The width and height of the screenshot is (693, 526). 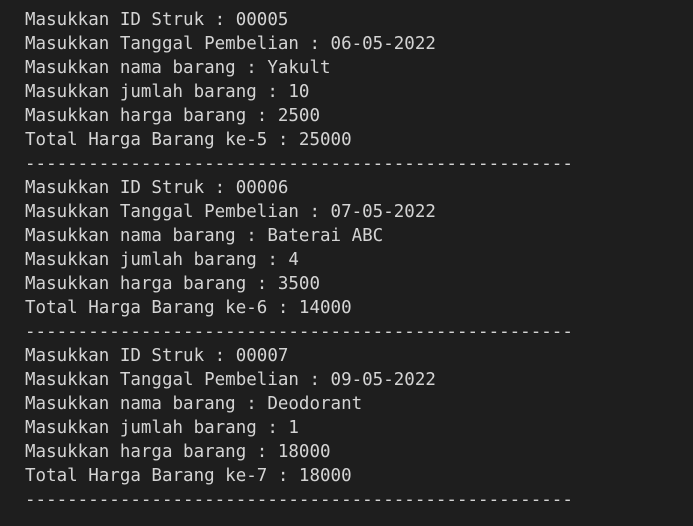 What do you see at coordinates (194, 404) in the screenshot?
I see `item-name-line: Masukkan nama barang : Deodorant` at bounding box center [194, 404].